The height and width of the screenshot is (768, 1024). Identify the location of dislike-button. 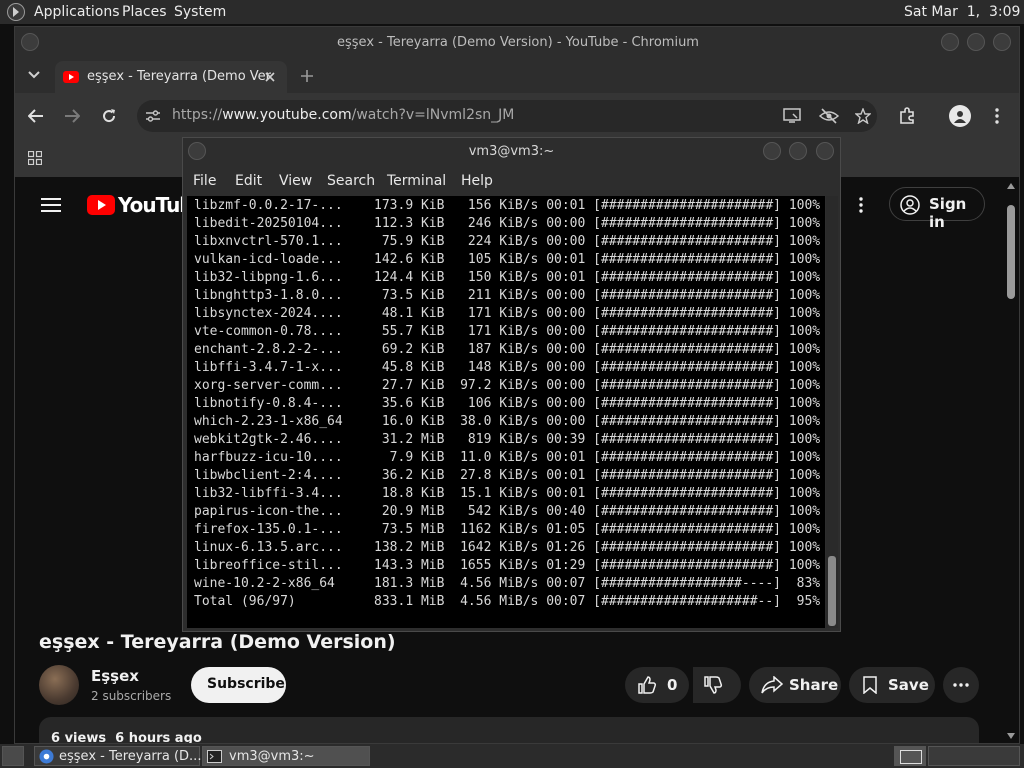
(717, 685).